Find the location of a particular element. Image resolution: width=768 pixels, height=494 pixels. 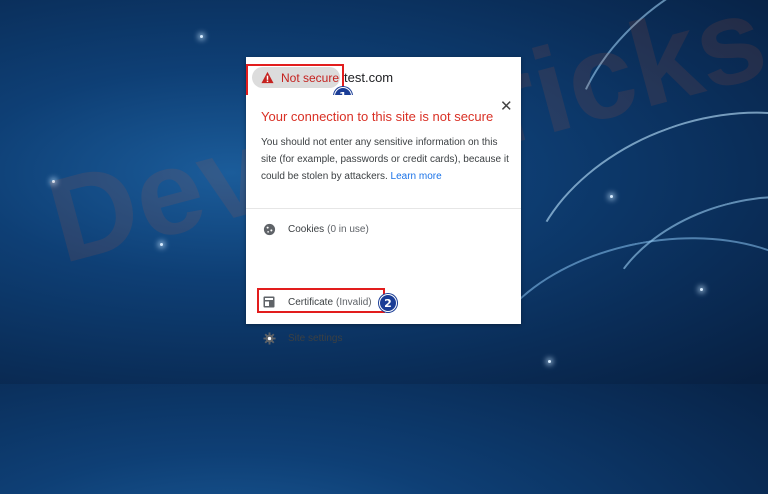

cookie-icon is located at coordinates (269, 229).